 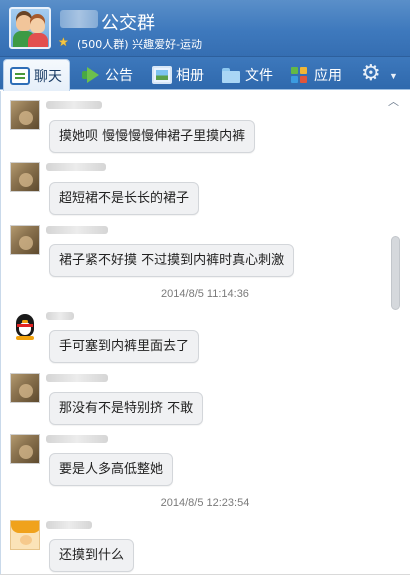 What do you see at coordinates (300, 75) in the screenshot?
I see `apps-icon` at bounding box center [300, 75].